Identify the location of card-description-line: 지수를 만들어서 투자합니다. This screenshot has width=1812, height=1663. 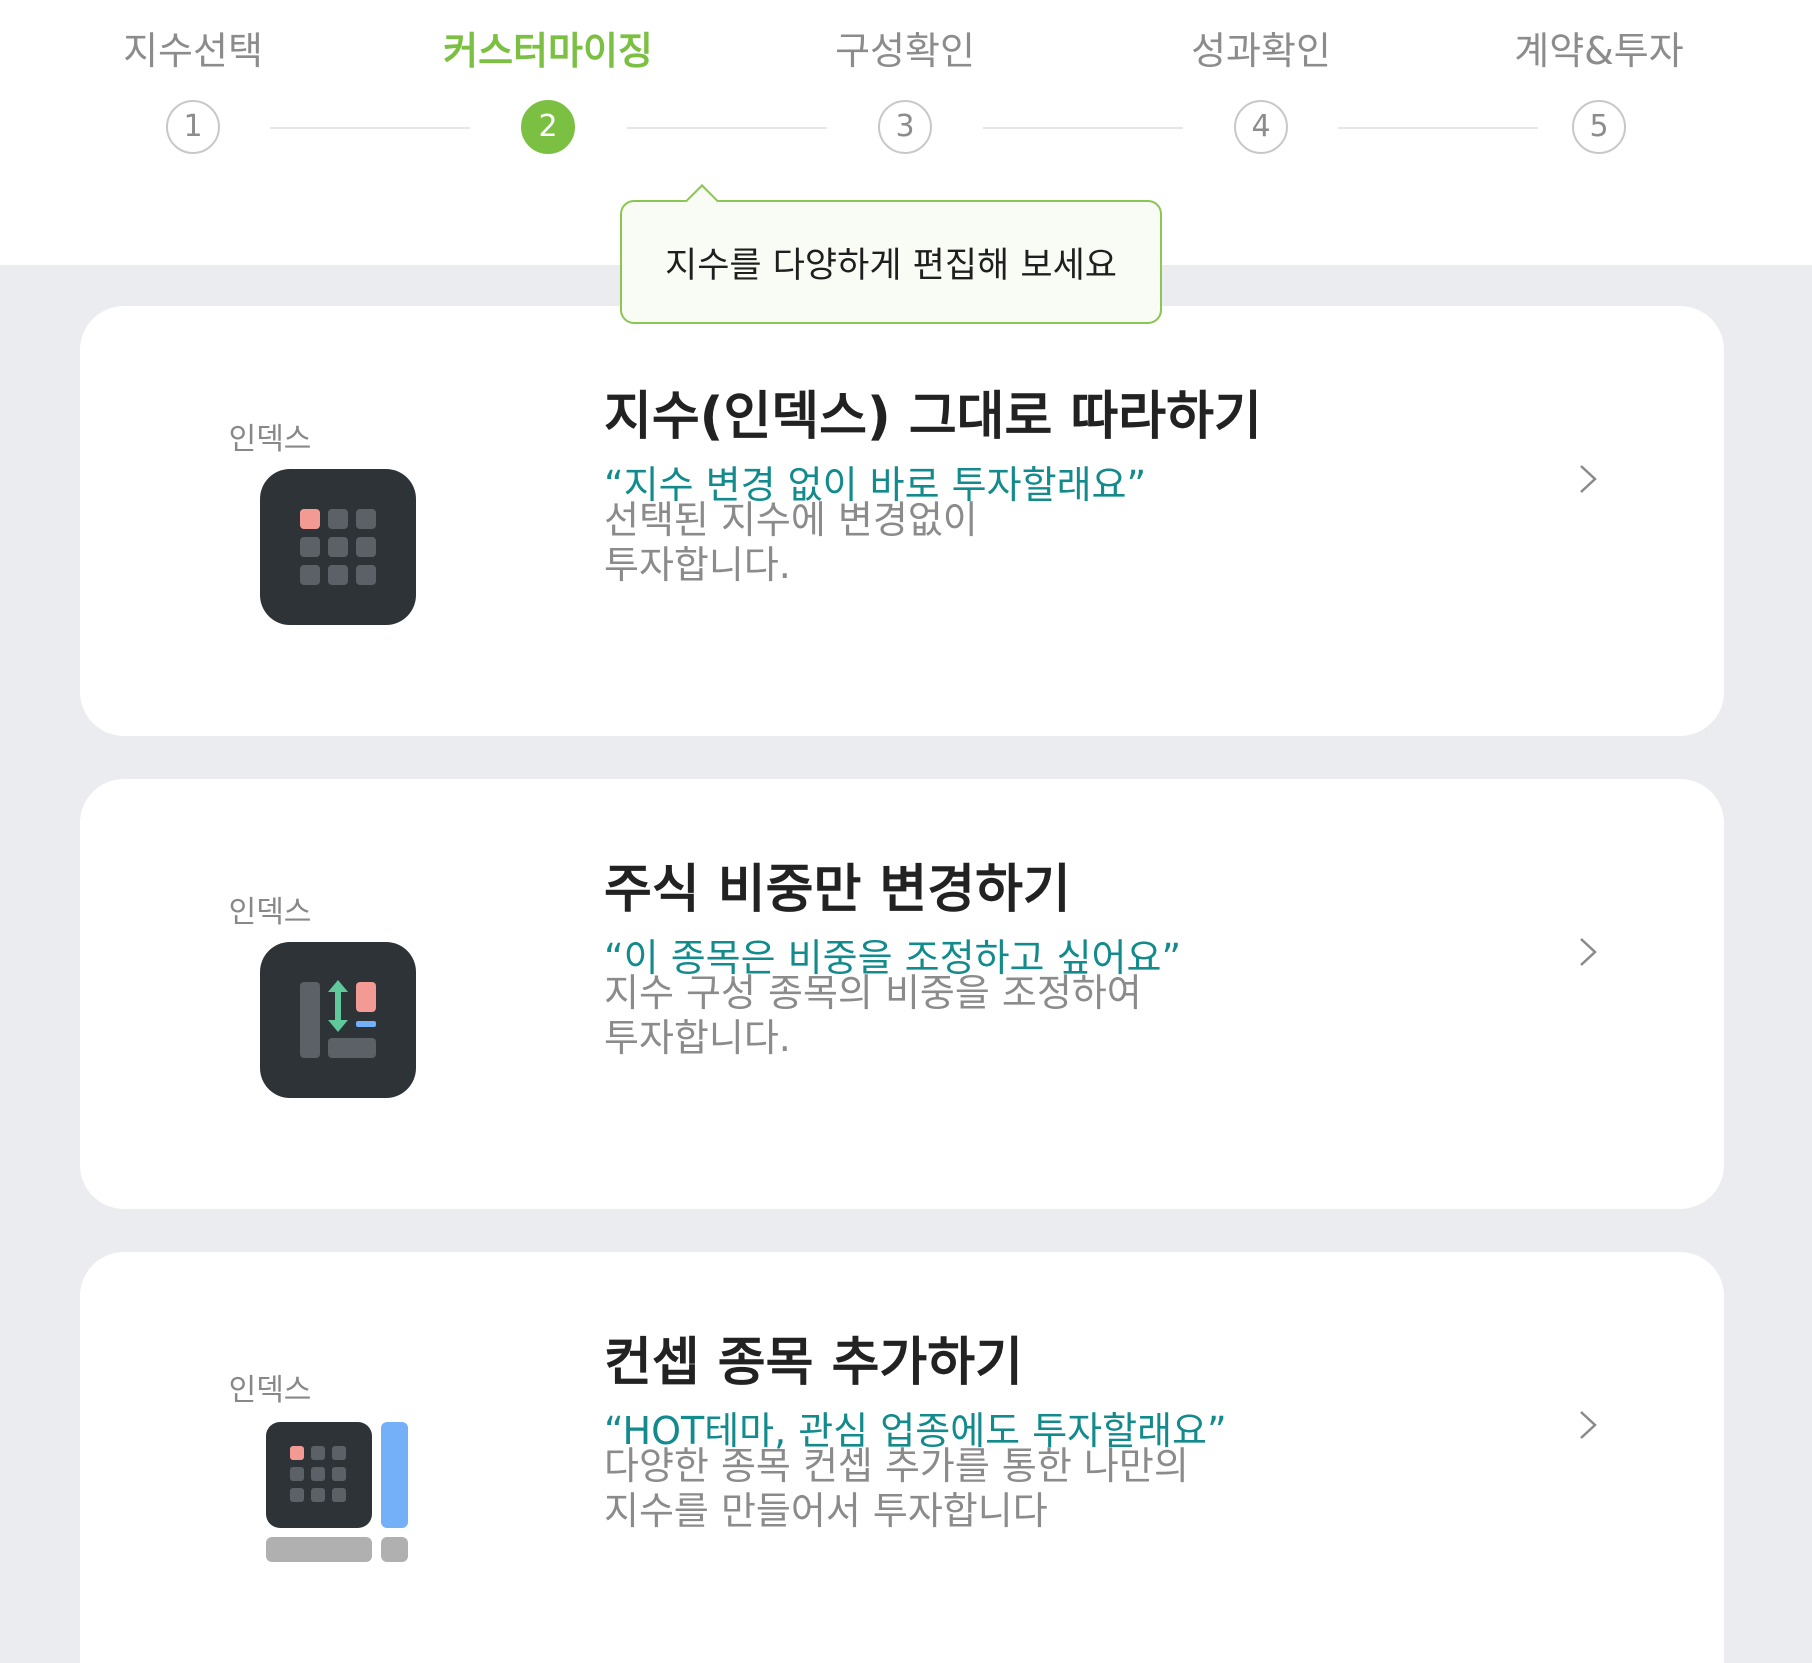
(826, 1511).